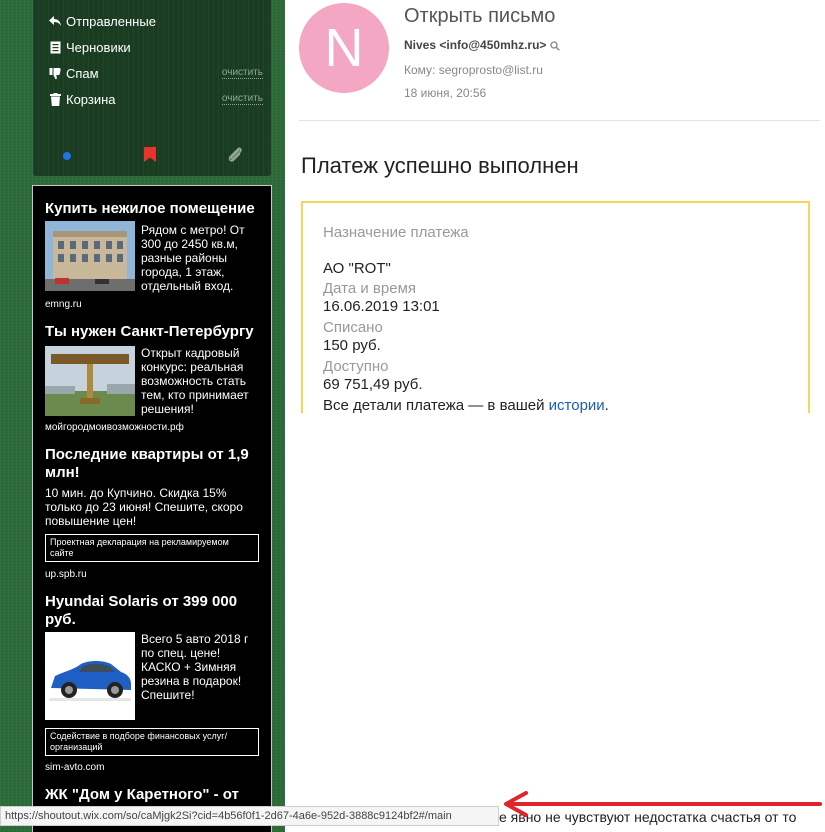 Image resolution: width=825 pixels, height=832 pixels. I want to click on ad-title: Купить нежилое помещение, so click(156, 209).